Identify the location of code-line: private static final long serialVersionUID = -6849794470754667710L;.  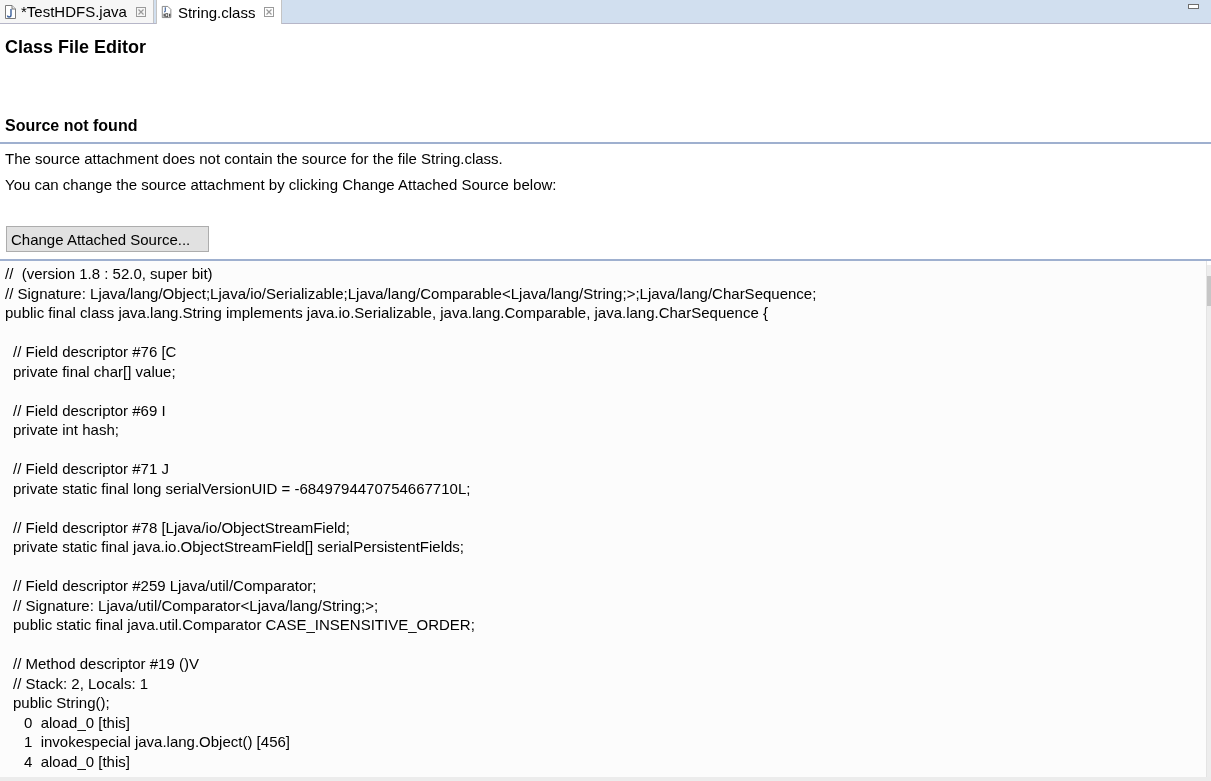
(242, 488).